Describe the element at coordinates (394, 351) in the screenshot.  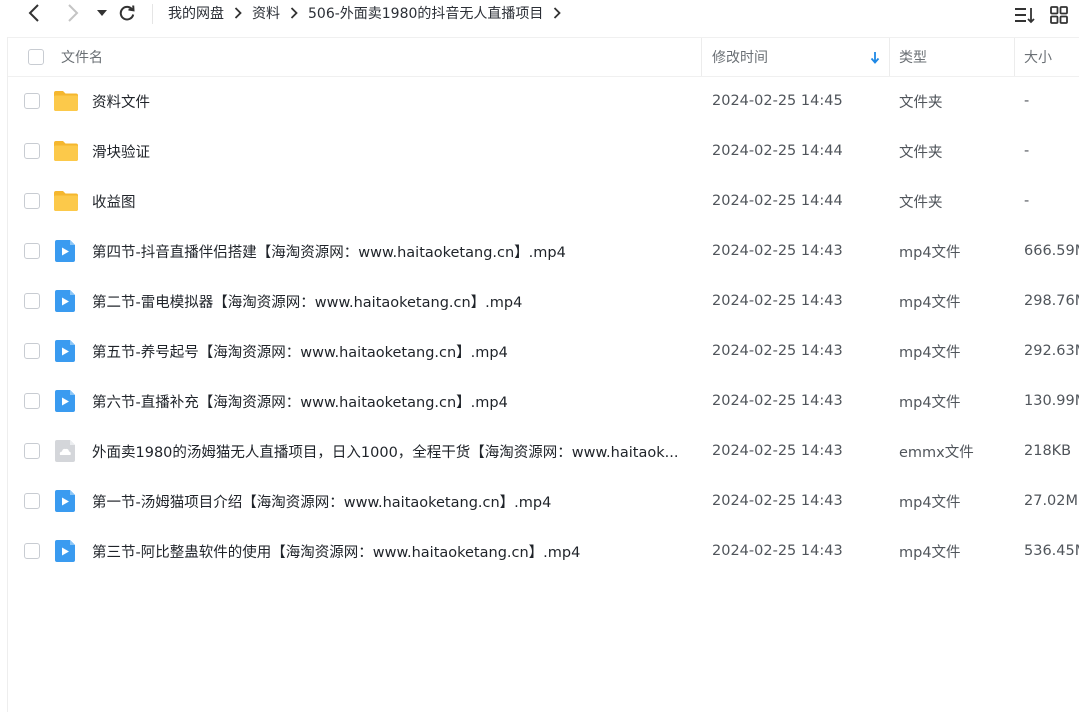
I see `file-name: 第五节-养号起号【海淘资源网：www.haitaoketang.cn】.mp4` at that location.